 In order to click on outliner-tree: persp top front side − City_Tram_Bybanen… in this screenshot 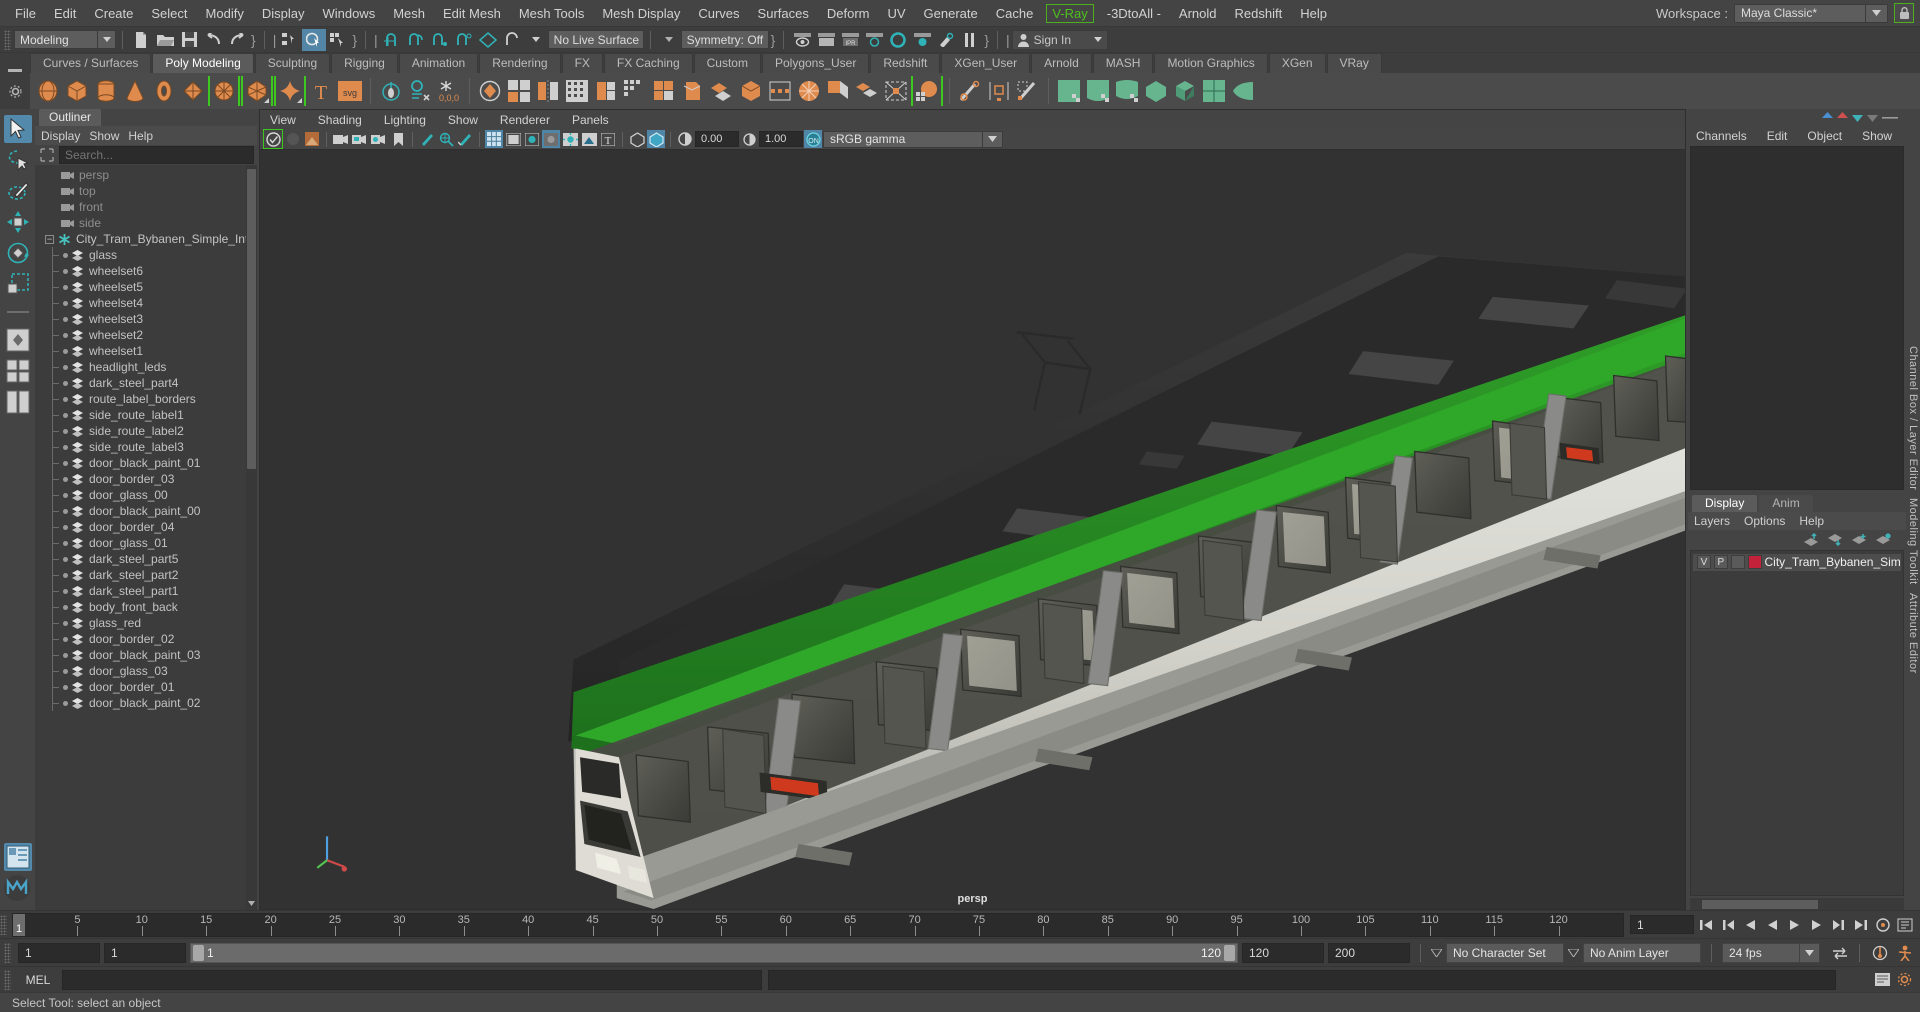, I will do `click(146, 537)`.